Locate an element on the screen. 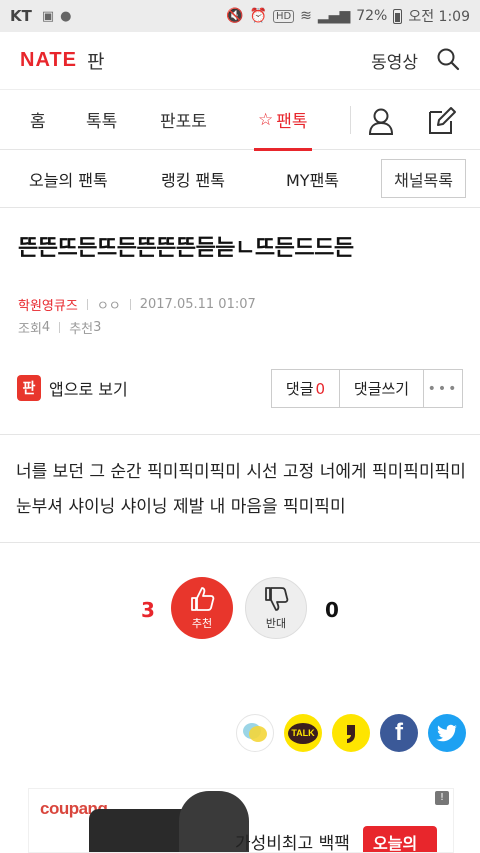 The height and width of the screenshot is (853, 480). battery-percent: 72% is located at coordinates (372, 16).